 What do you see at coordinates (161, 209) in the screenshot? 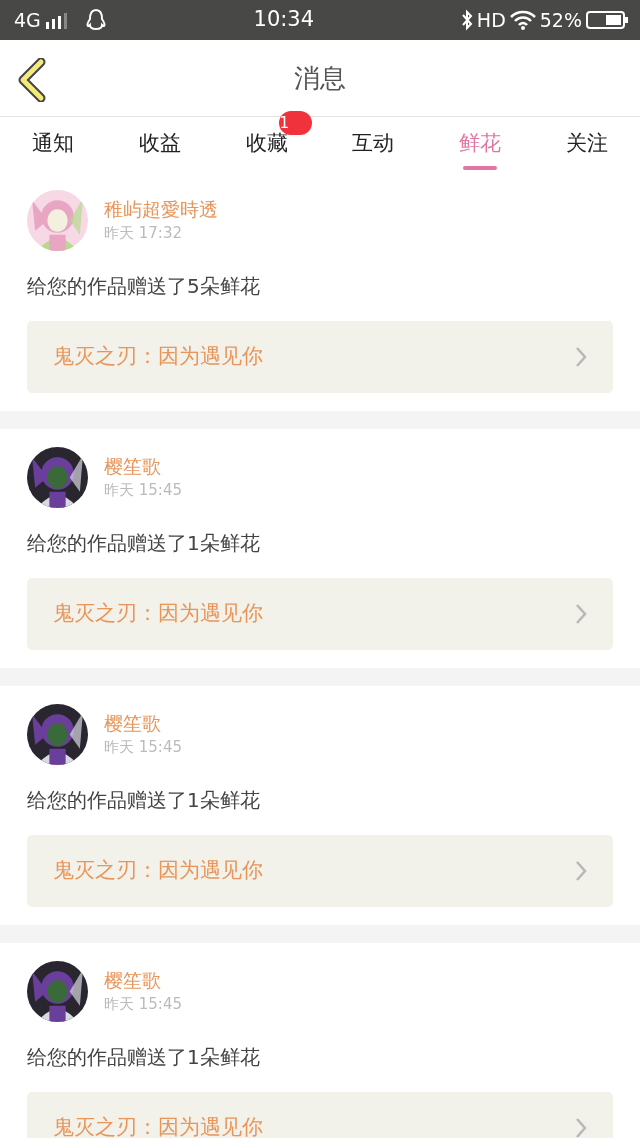
I see `user-name: 稚屿超愛時透` at bounding box center [161, 209].